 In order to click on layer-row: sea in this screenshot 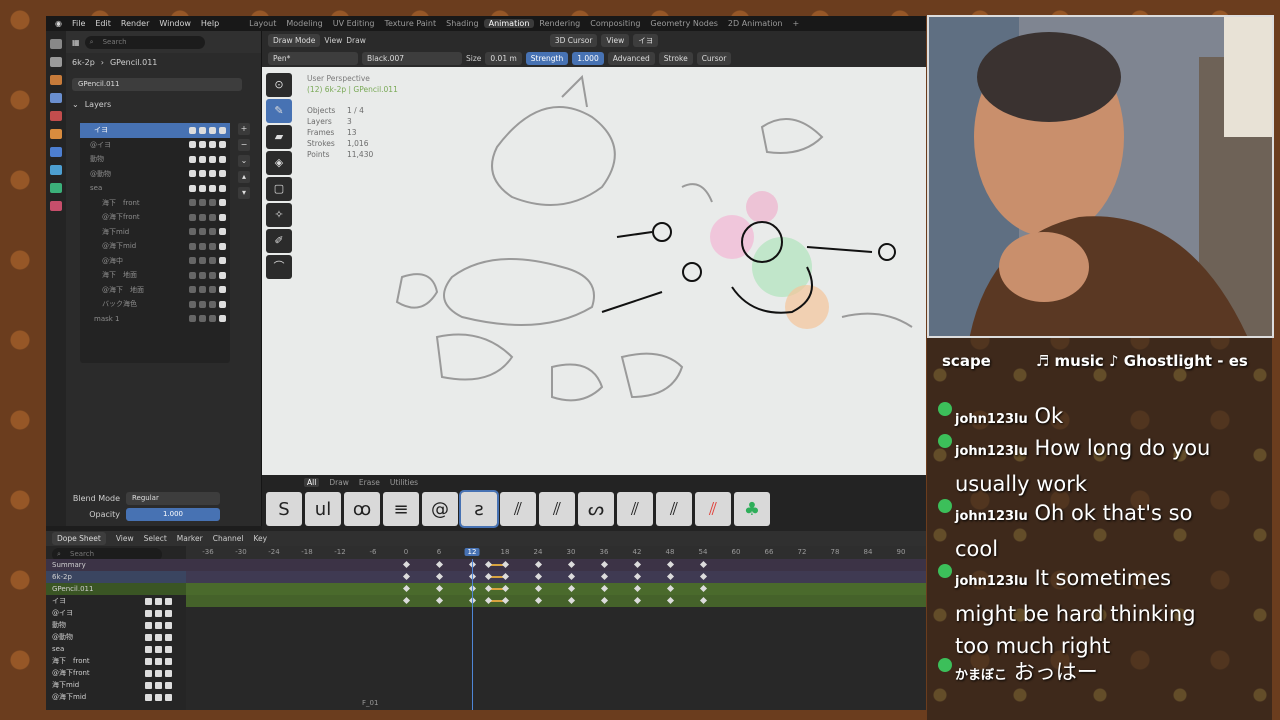, I will do `click(155, 188)`.